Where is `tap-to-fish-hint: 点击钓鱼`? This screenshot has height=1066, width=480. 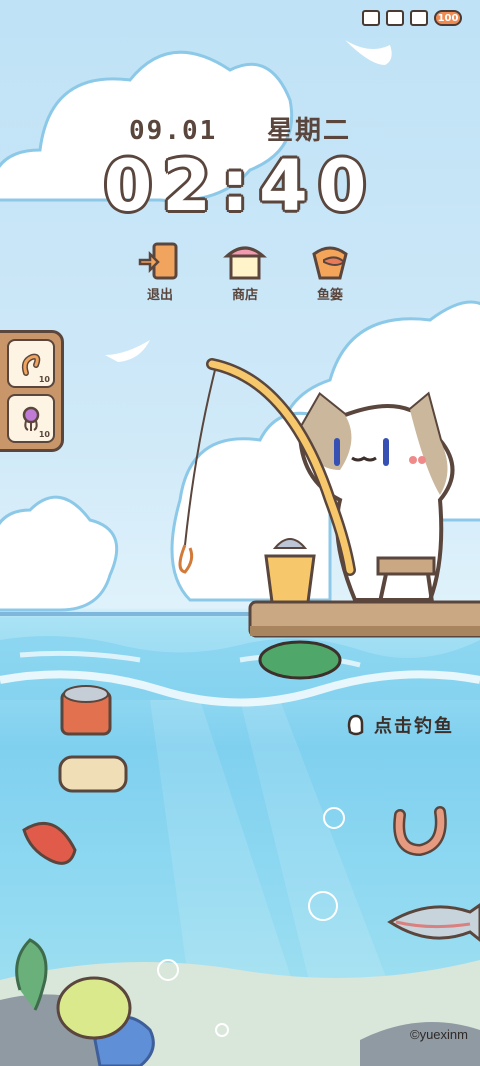 tap-to-fish-hint: 点击钓鱼 is located at coordinates (399, 725).